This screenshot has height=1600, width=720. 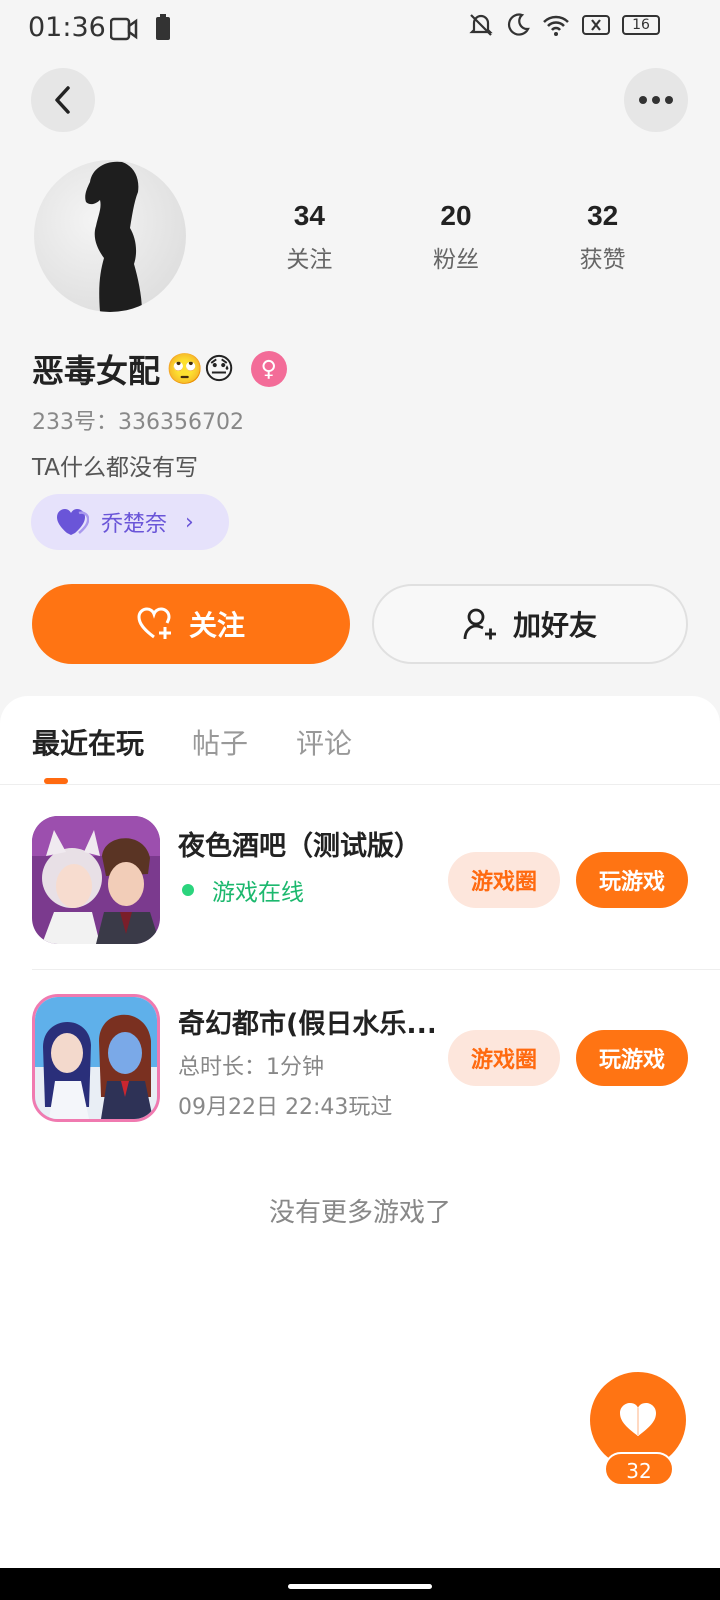 What do you see at coordinates (641, 25) in the screenshot?
I see `battery-icon: 16` at bounding box center [641, 25].